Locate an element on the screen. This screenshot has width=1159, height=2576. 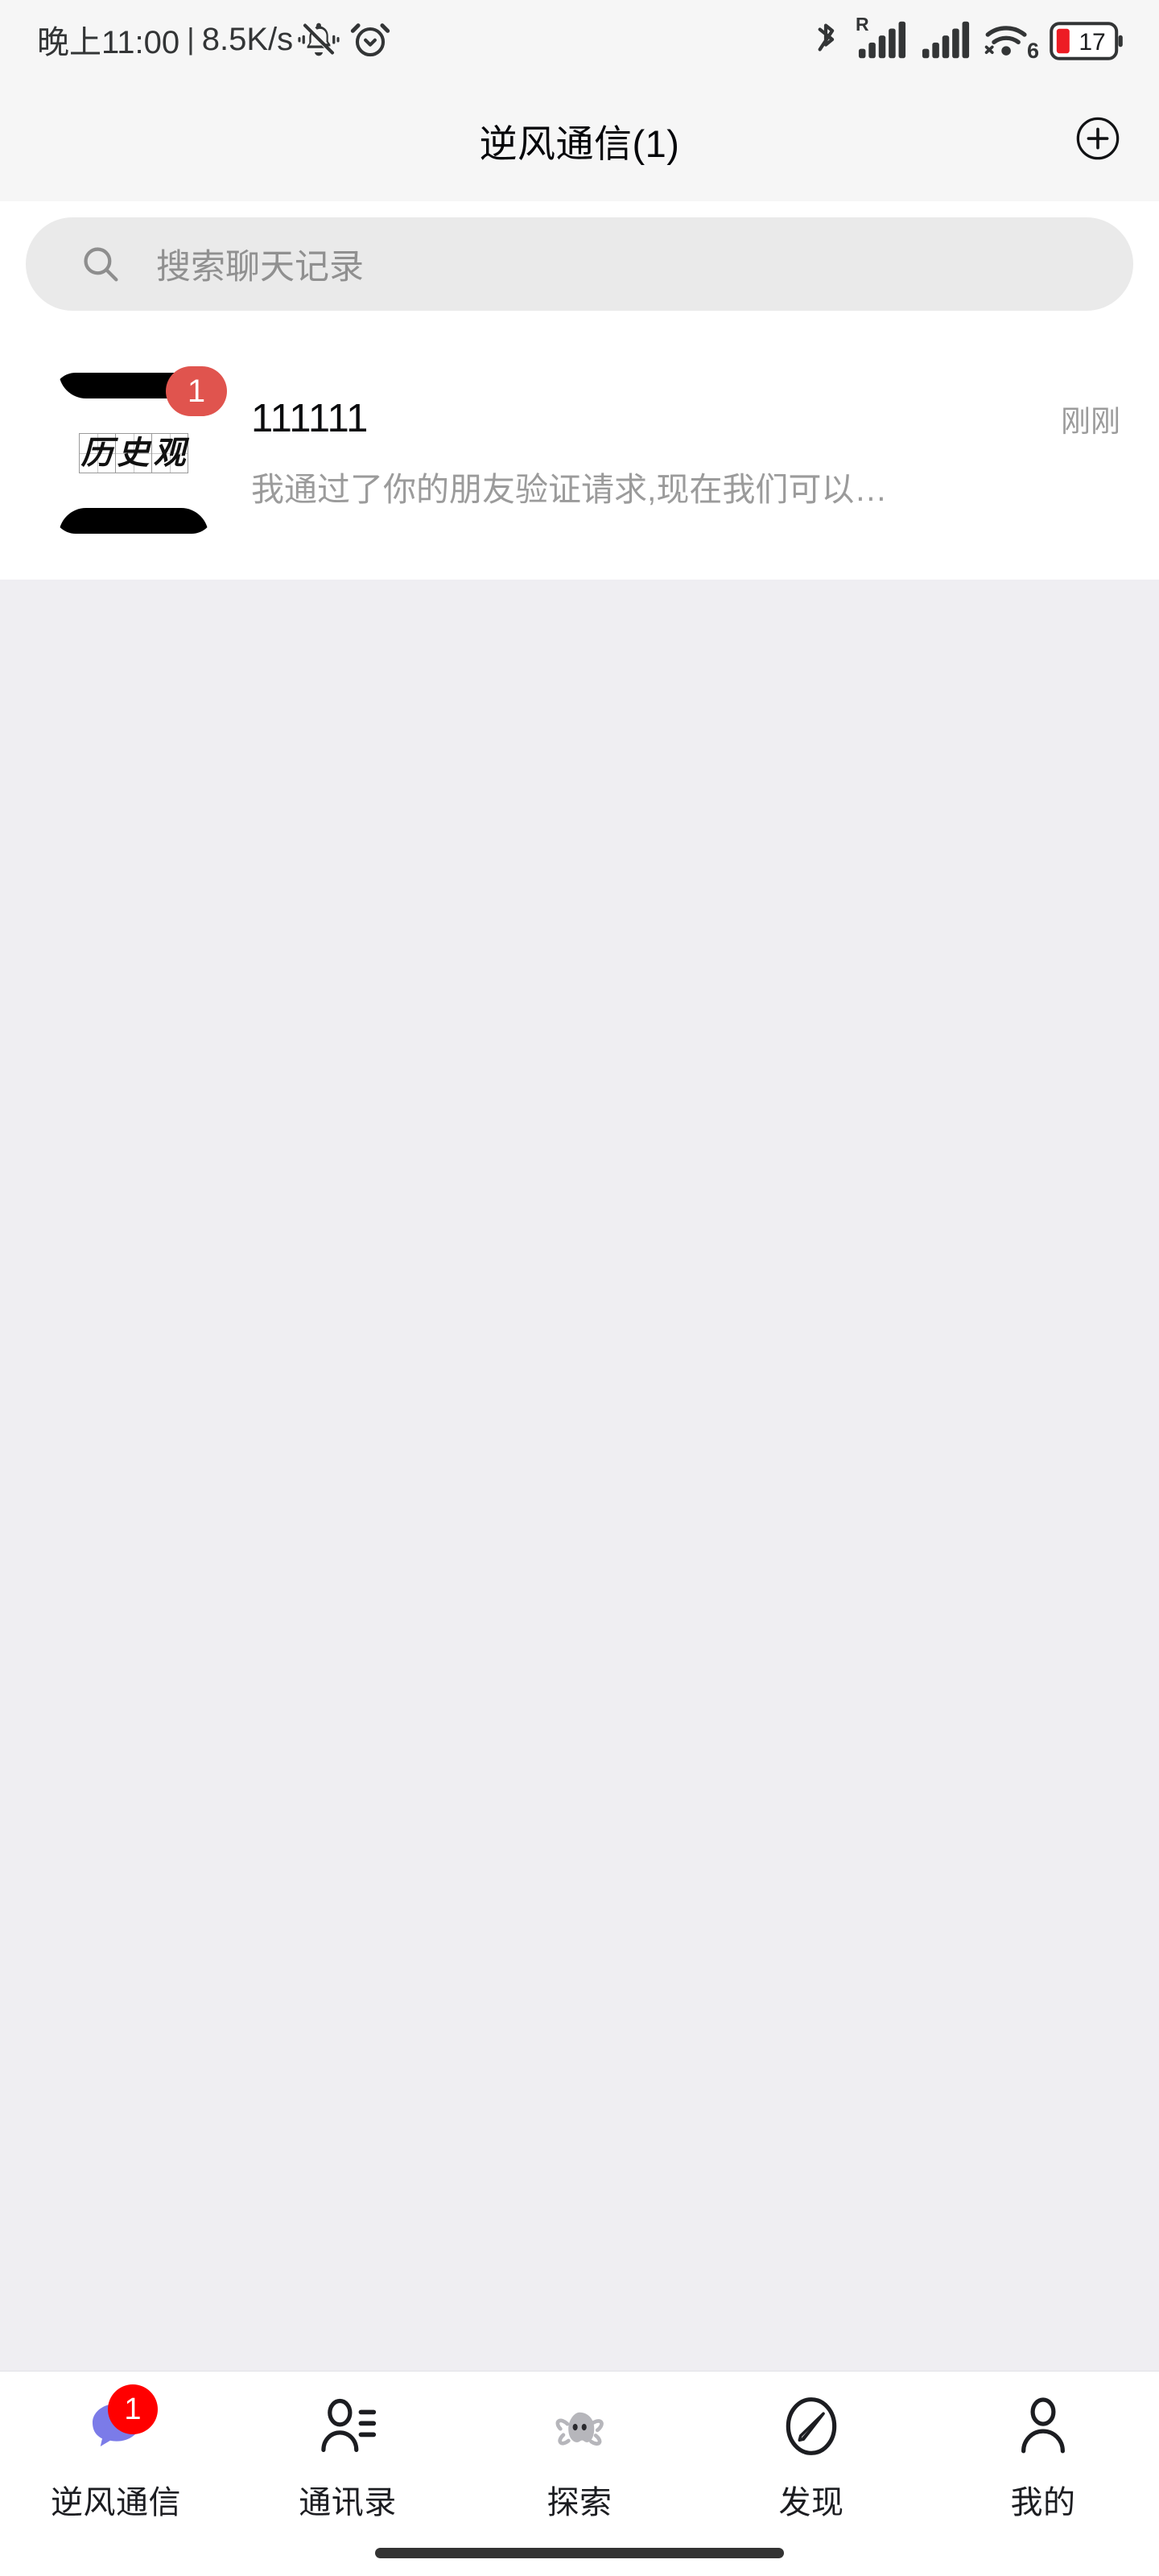
page-title: 逆风通信(1) is located at coordinates (579, 143).